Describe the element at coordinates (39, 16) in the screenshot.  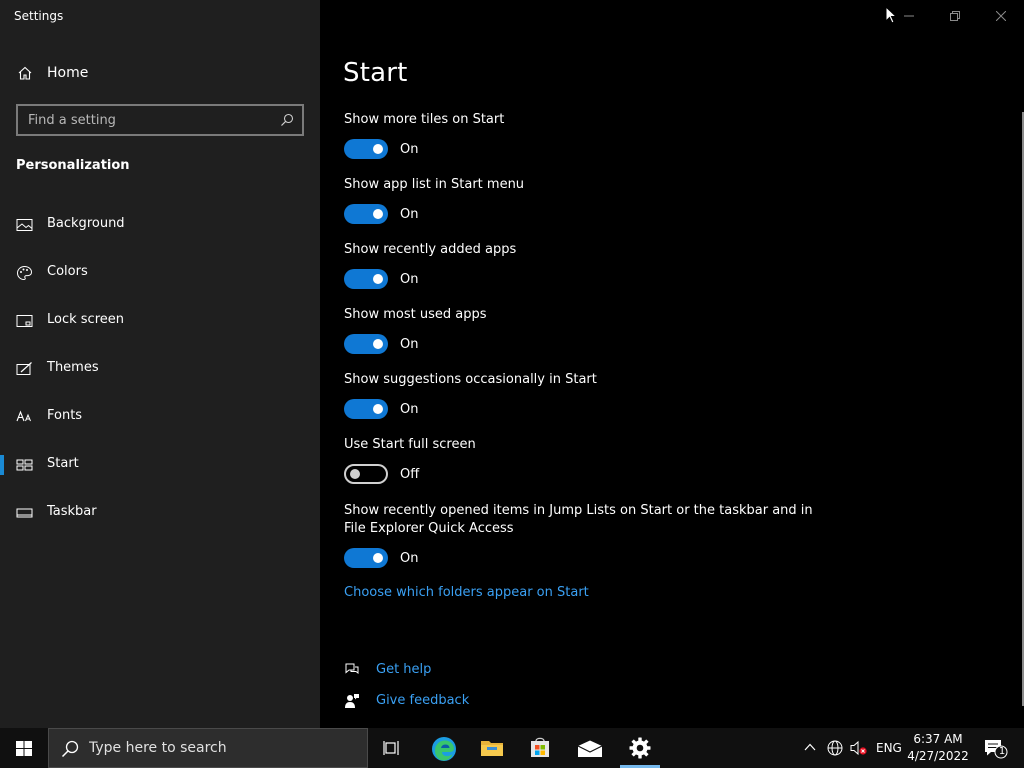
I see `app-title: Settings` at that location.